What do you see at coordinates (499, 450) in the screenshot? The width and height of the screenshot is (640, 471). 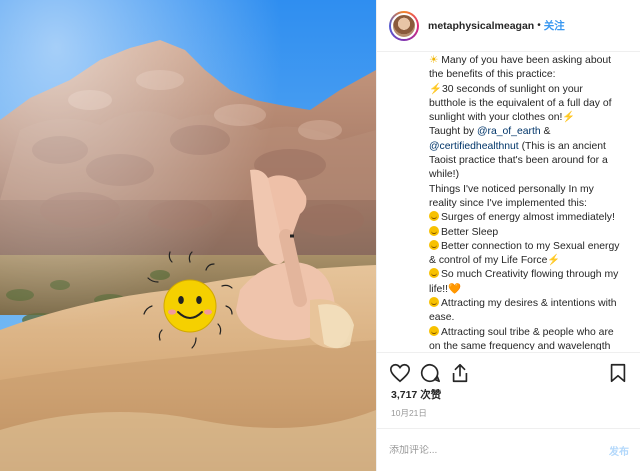 I see `comment-input` at bounding box center [499, 450].